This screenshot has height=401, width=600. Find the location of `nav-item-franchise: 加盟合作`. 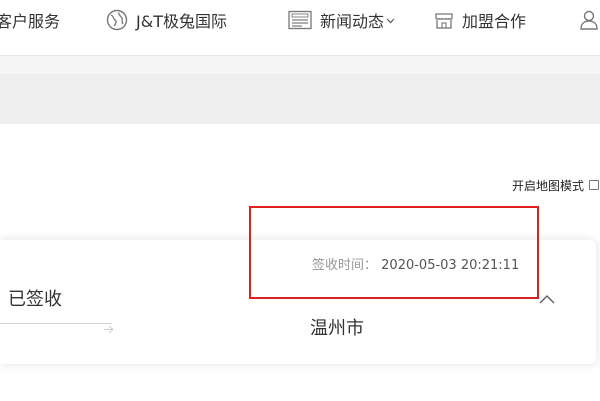

nav-item-franchise: 加盟合作 is located at coordinates (480, 20).